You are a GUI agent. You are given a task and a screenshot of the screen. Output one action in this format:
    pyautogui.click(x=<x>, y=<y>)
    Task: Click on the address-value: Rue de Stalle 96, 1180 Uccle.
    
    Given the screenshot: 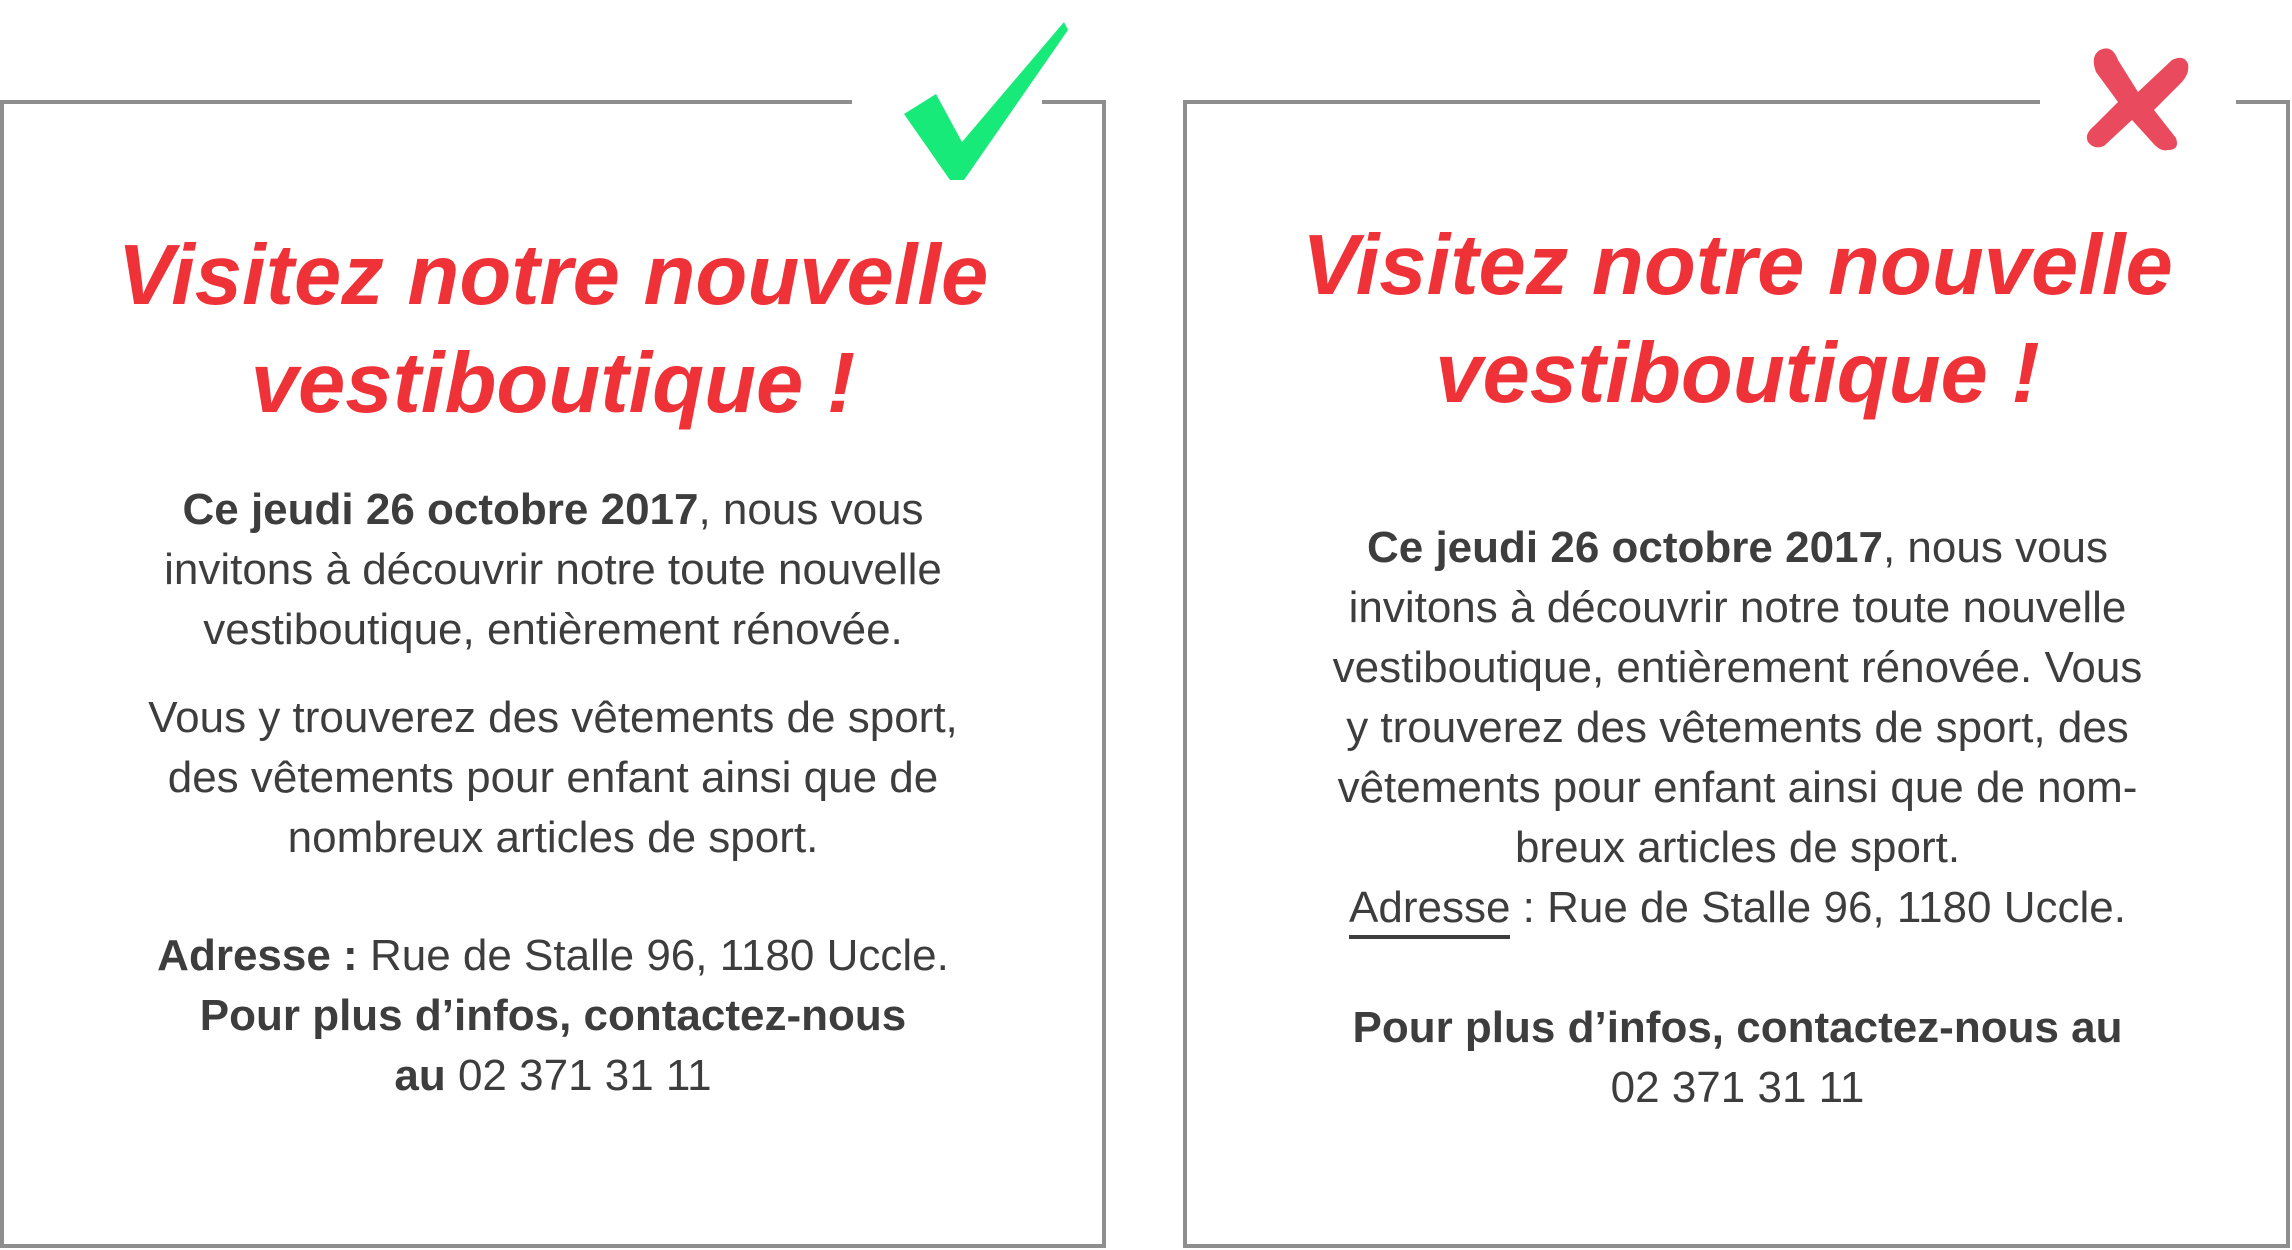 What is the action you would take?
    pyautogui.click(x=653, y=955)
    